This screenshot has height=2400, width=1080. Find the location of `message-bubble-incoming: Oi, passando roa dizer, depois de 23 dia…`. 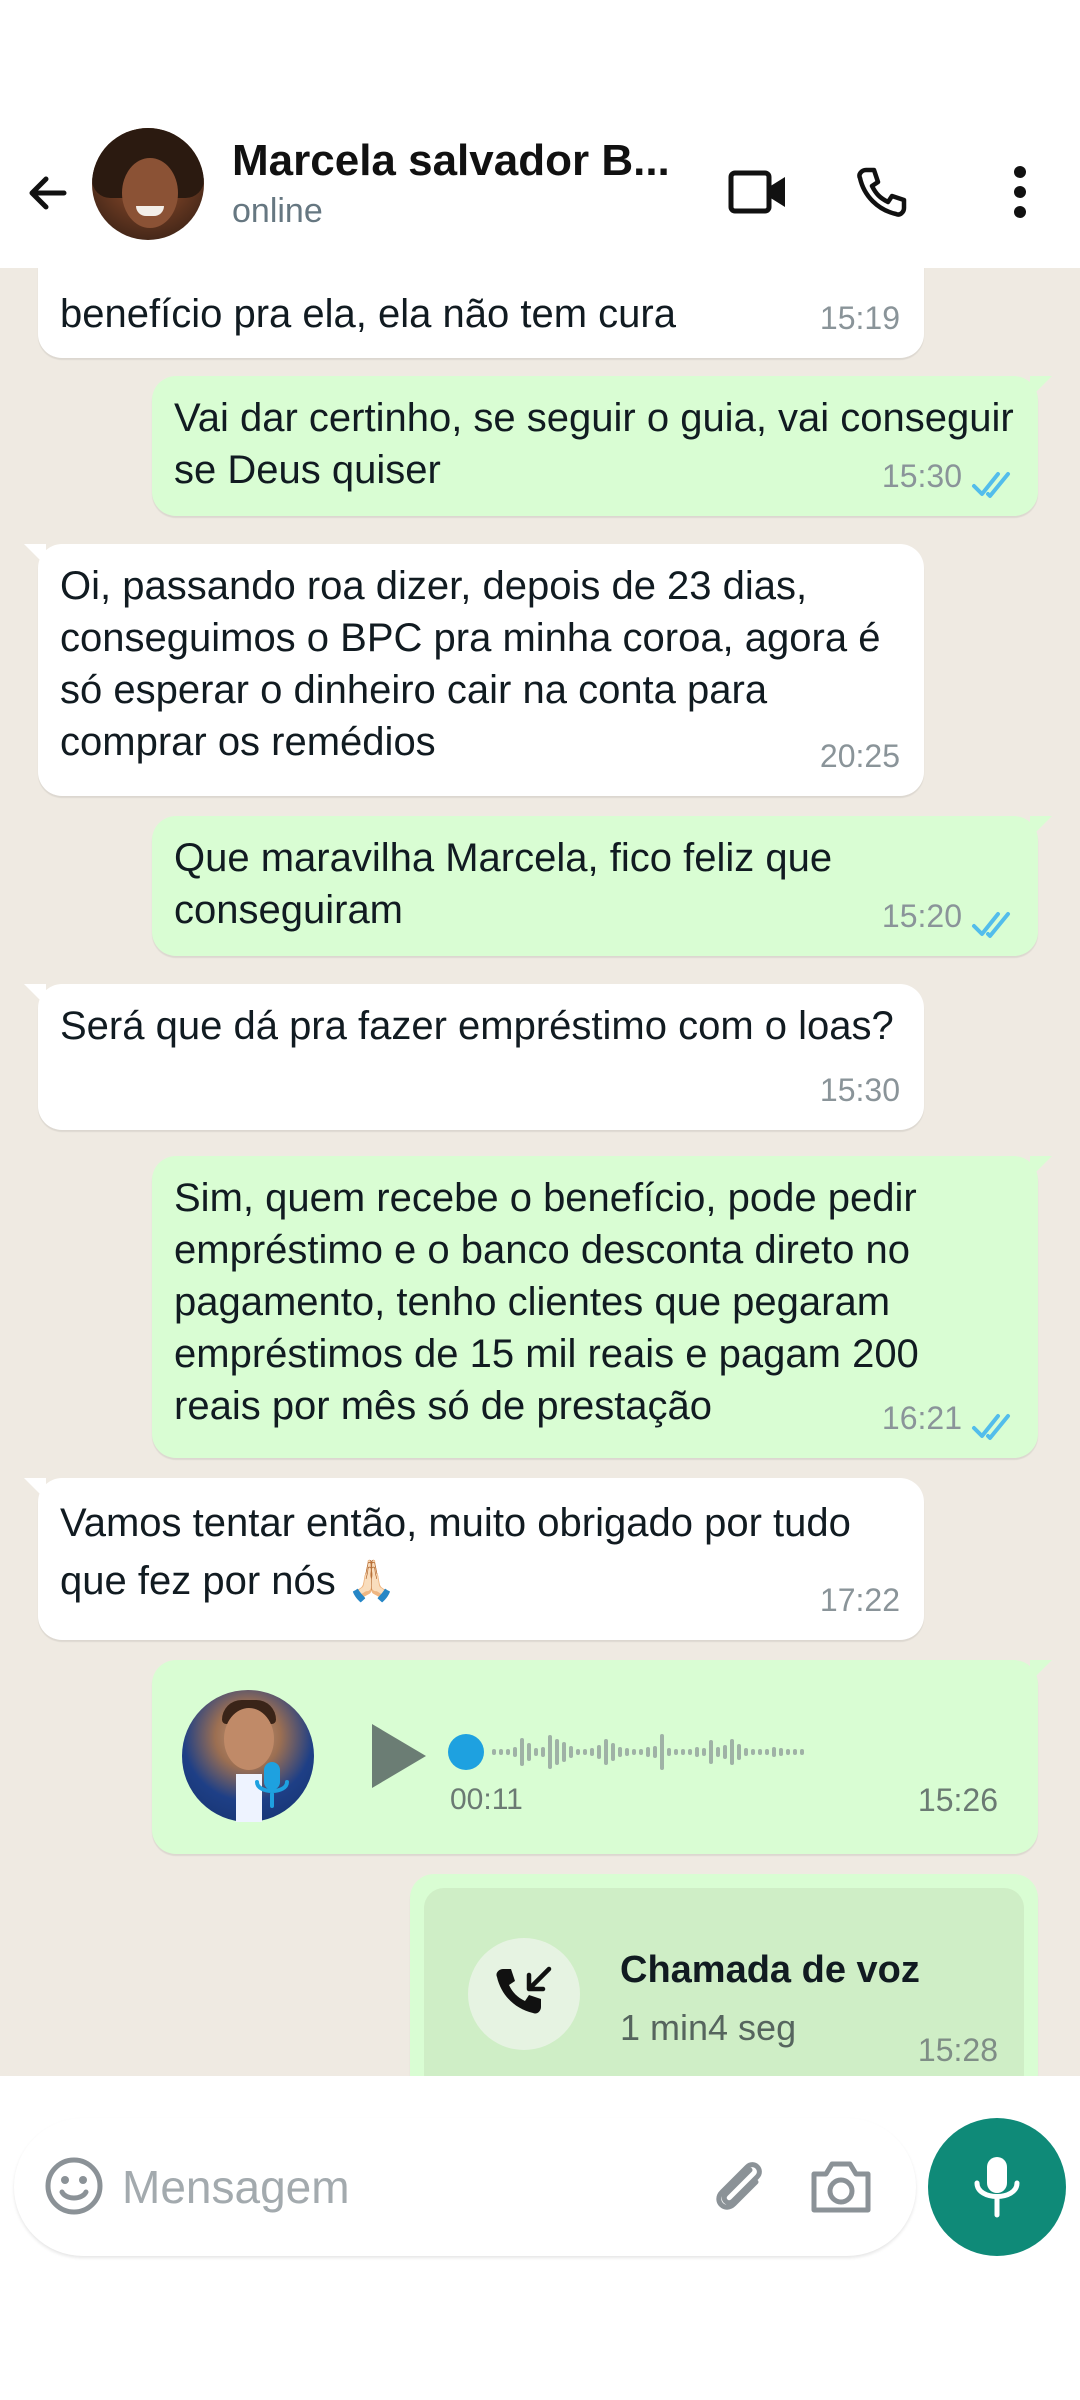

message-bubble-incoming: Oi, passando roa dizer, depois de 23 dia… is located at coordinates (474, 670).